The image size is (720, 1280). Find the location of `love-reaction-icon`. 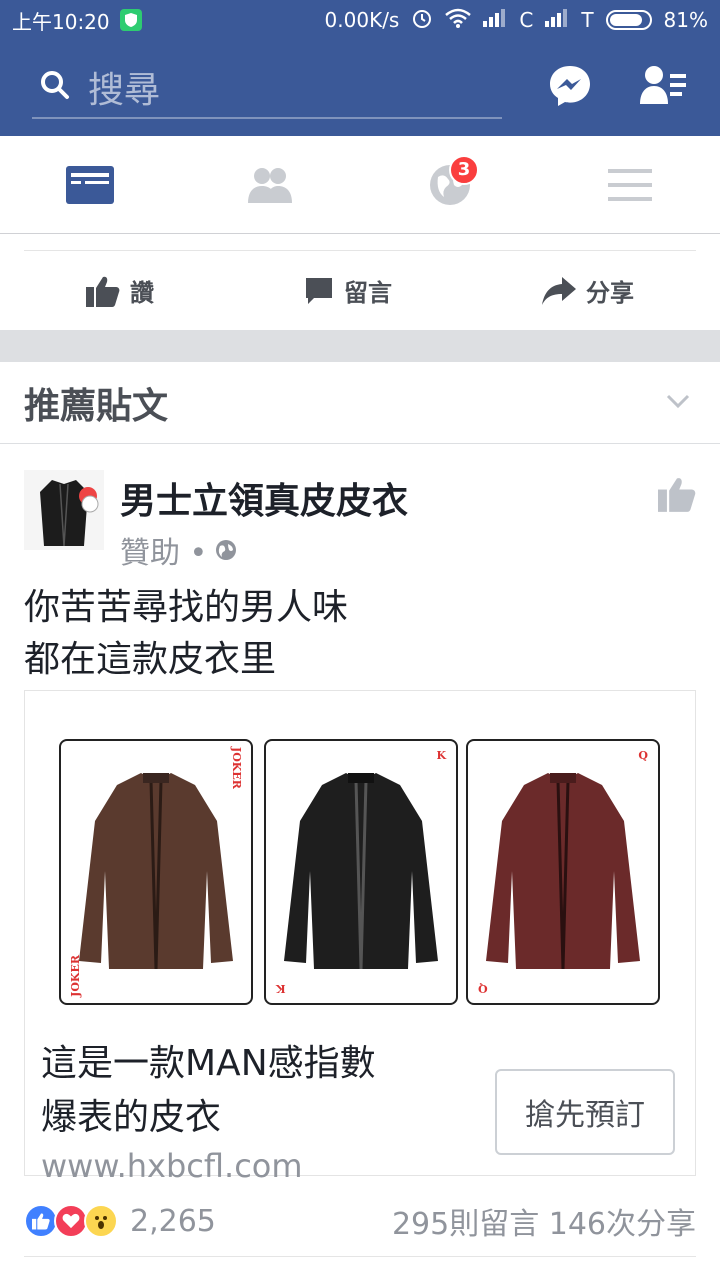

love-reaction-icon is located at coordinates (71, 1221).